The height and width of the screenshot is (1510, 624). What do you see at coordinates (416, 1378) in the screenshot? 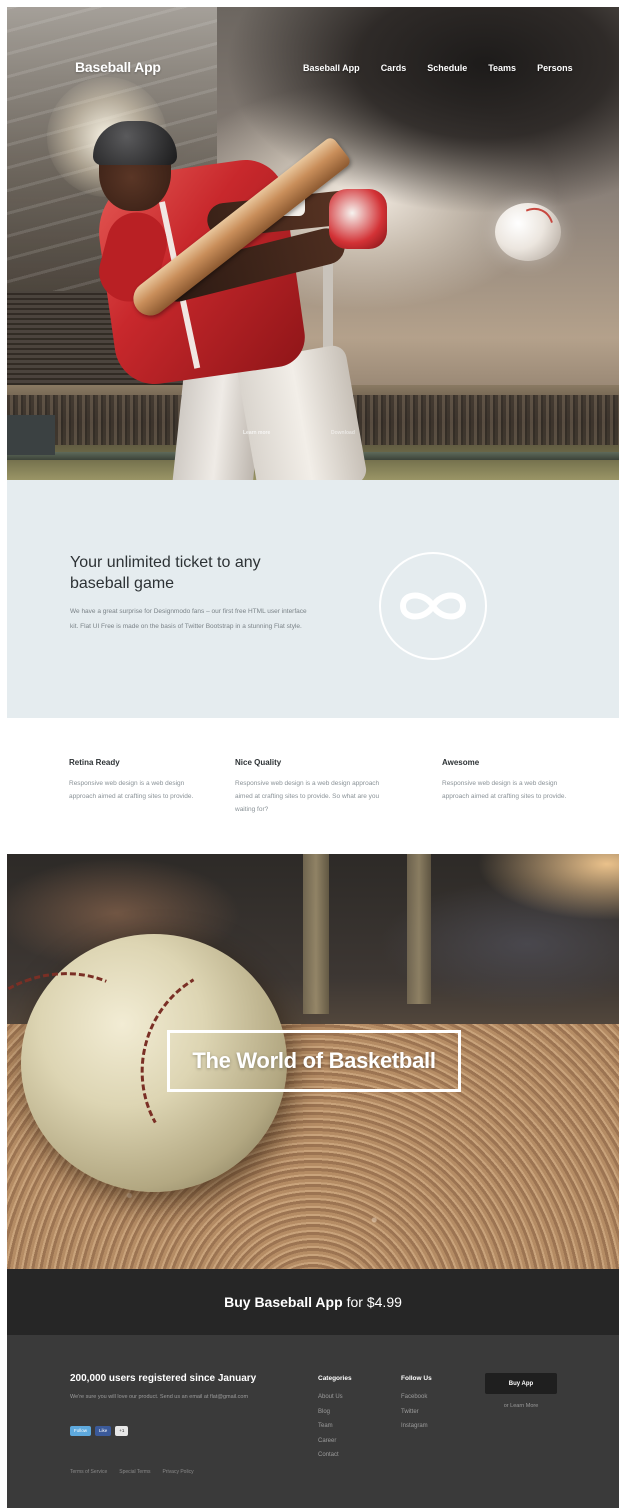
I see `footer-column-heading: Follow Us` at bounding box center [416, 1378].